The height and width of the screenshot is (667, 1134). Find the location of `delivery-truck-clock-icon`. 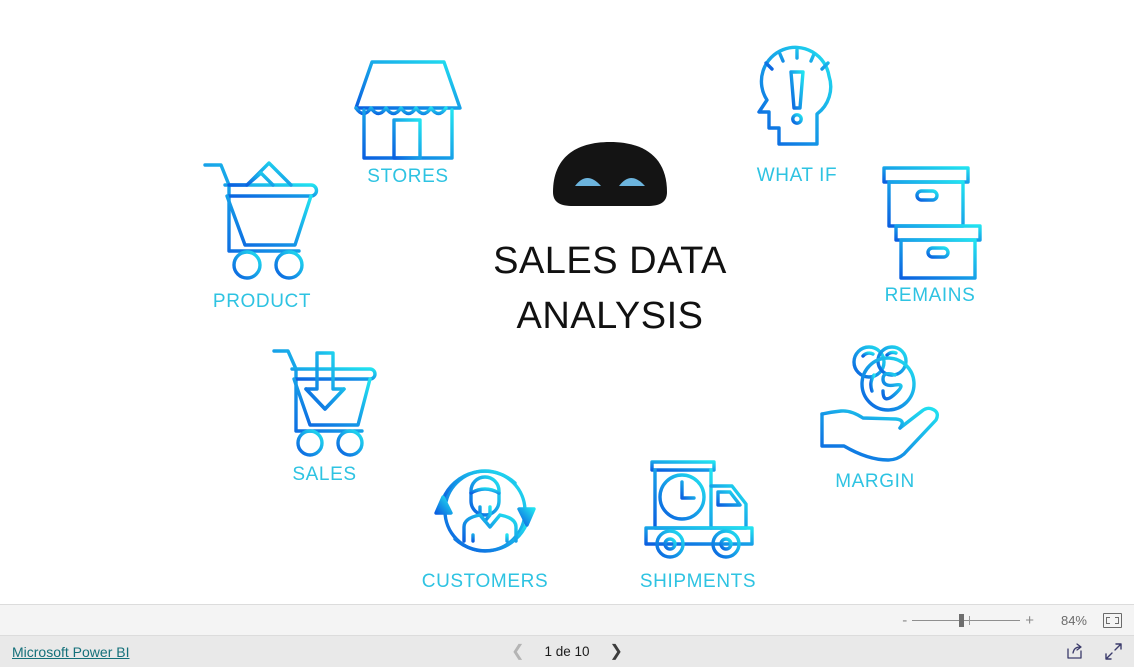

delivery-truck-clock-icon is located at coordinates (698, 511).